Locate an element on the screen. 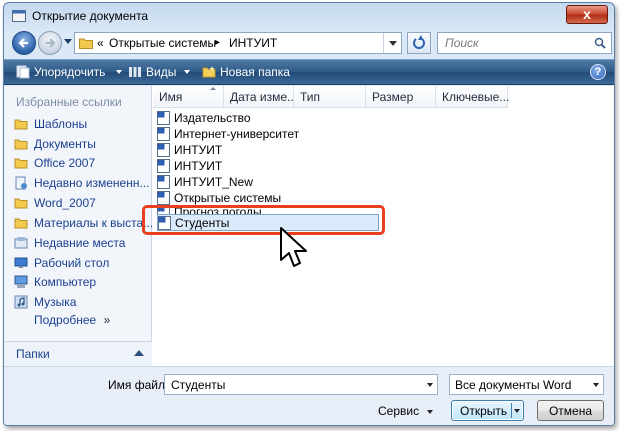 The width and height of the screenshot is (620, 431). search-icon is located at coordinates (600, 43).